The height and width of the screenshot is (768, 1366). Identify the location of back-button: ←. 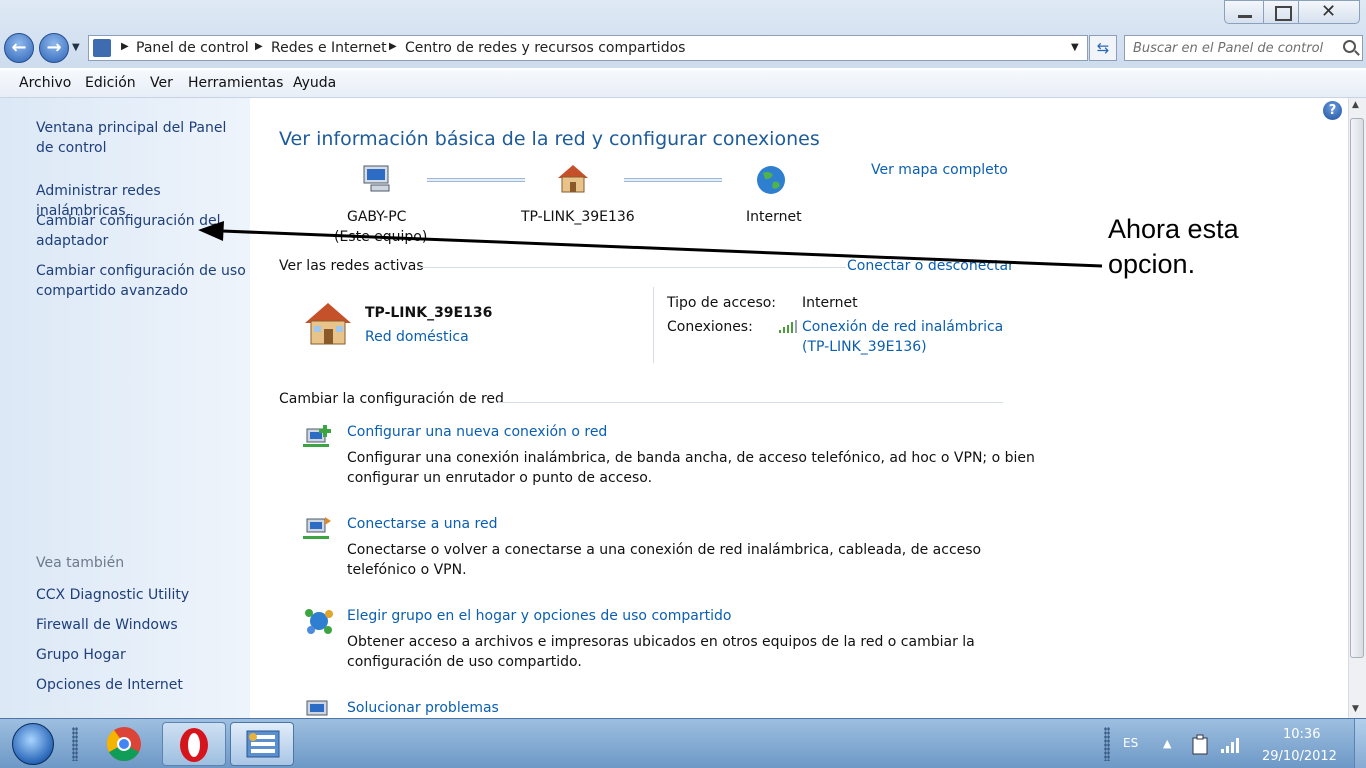
(19, 48).